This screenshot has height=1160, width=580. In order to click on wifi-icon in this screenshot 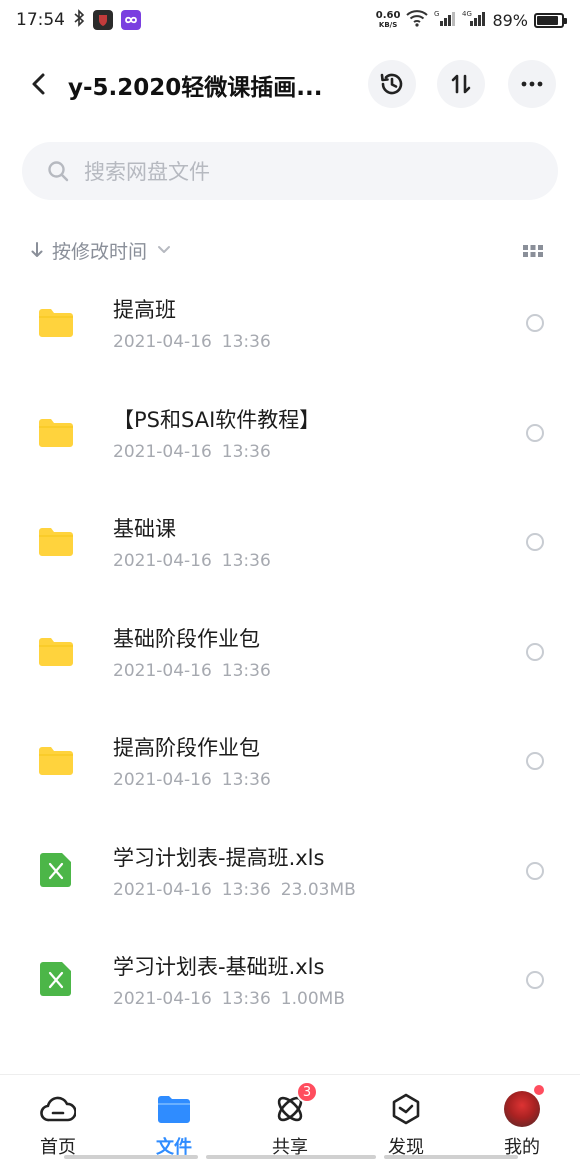, I will do `click(417, 20)`.